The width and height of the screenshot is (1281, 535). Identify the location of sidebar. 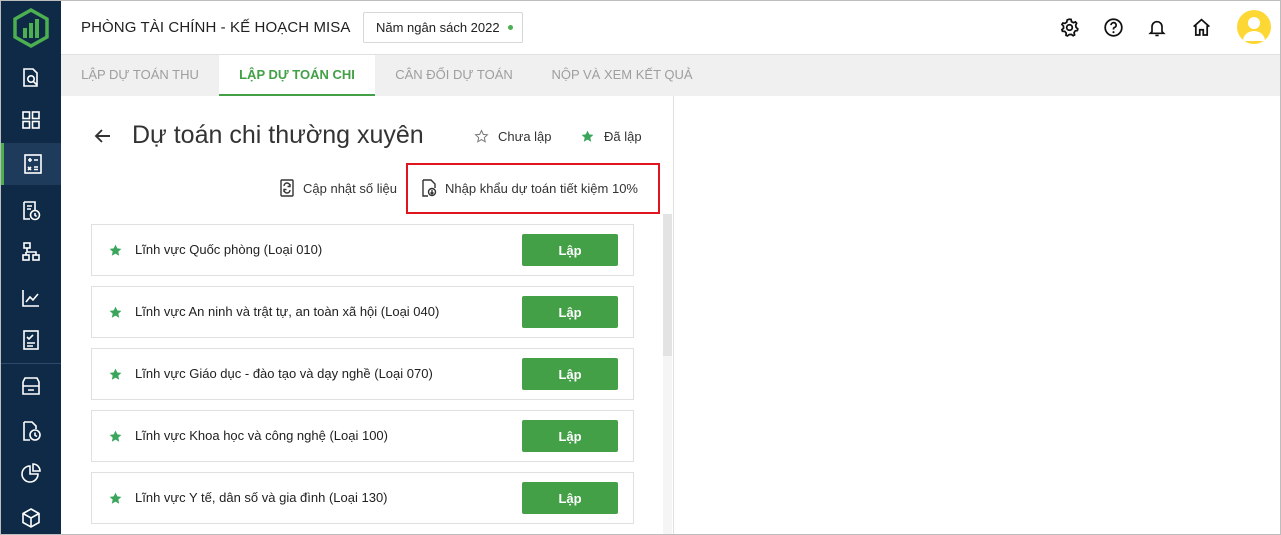
(31, 267).